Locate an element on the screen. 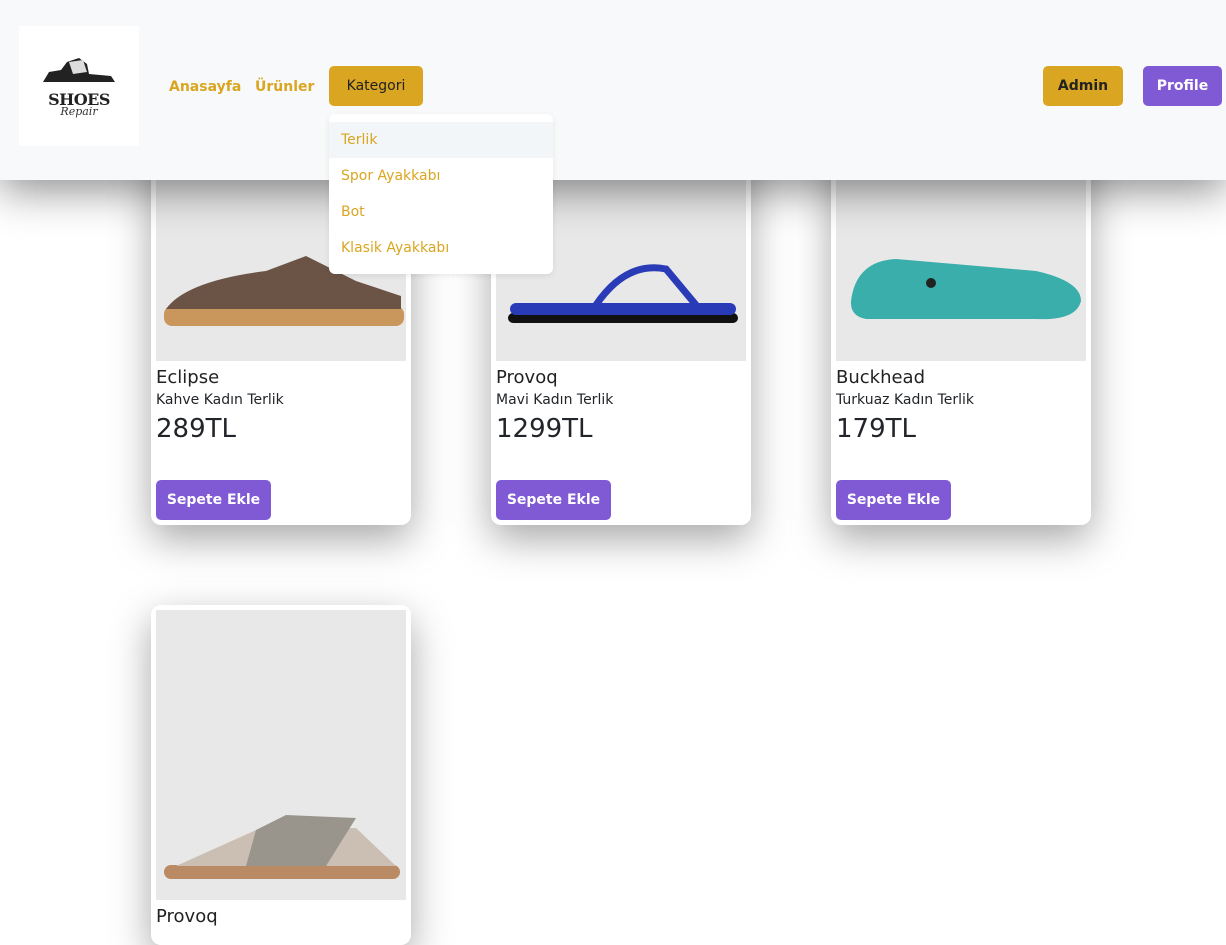  clog-image is located at coordinates (965, 289).